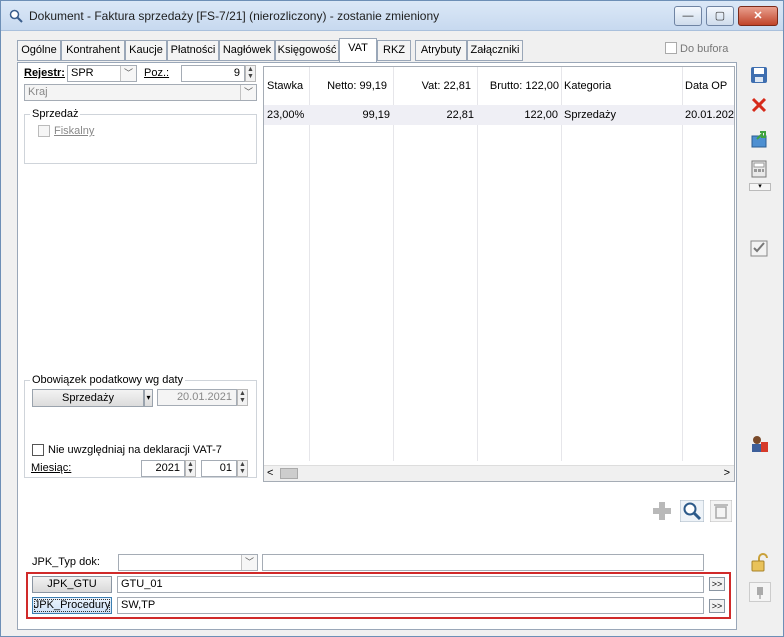 The height and width of the screenshot is (637, 784). I want to click on padlock-icon, so click(759, 563).